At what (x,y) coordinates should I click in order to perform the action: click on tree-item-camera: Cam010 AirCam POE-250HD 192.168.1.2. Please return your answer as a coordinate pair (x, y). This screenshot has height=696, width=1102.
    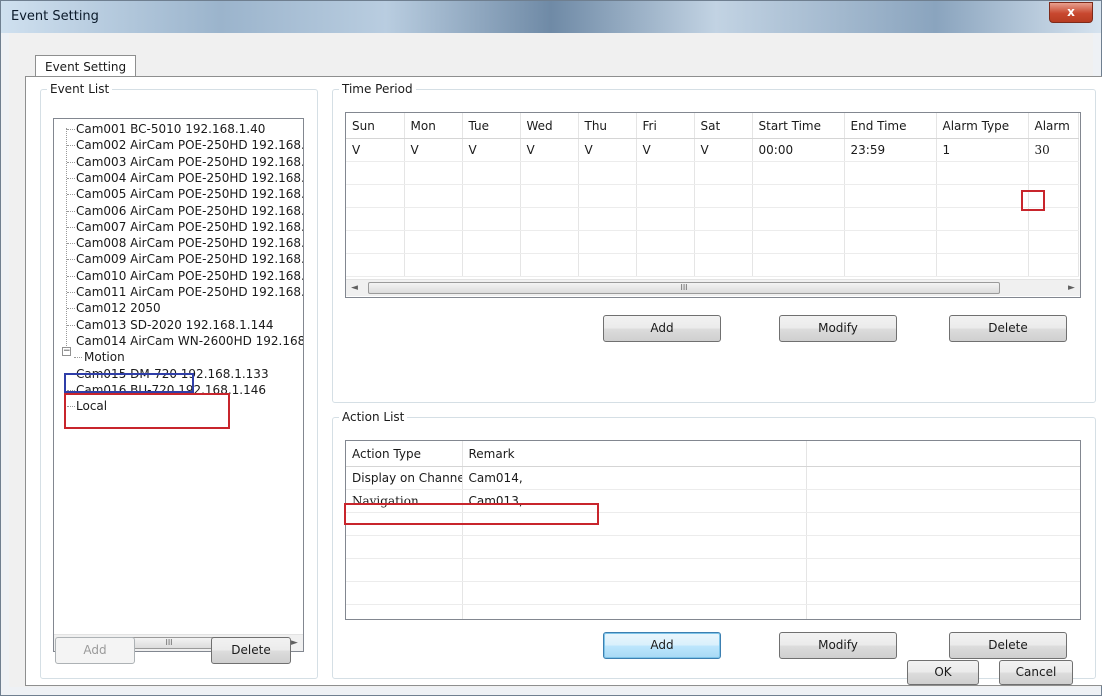
    Looking at the image, I should click on (189, 276).